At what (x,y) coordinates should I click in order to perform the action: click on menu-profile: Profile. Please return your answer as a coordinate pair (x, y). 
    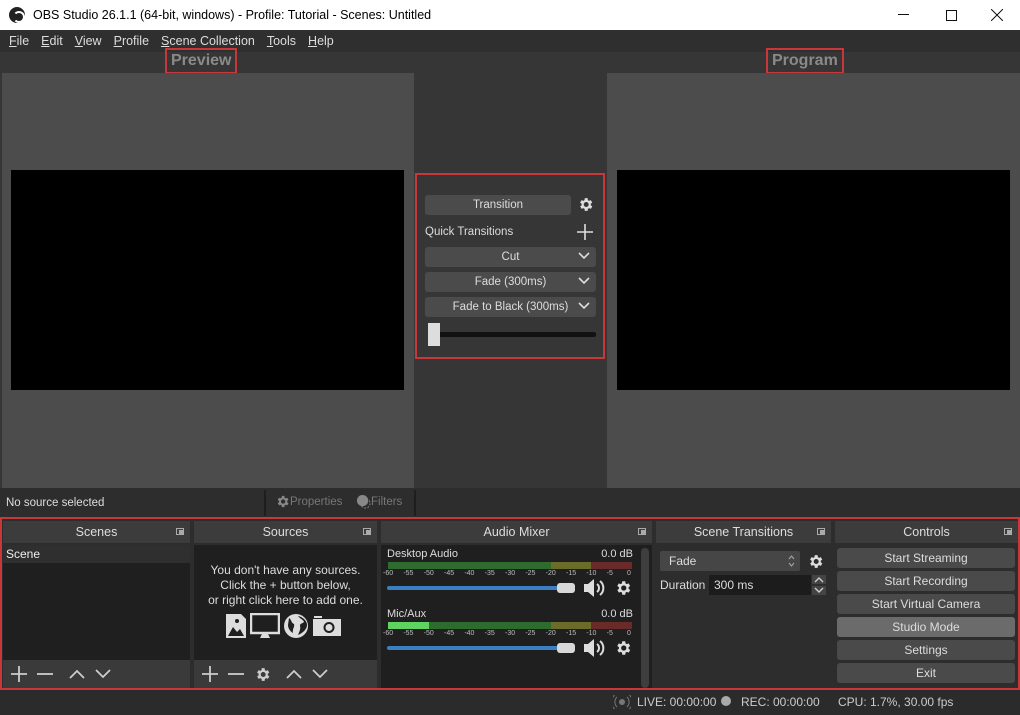
    Looking at the image, I should click on (131, 41).